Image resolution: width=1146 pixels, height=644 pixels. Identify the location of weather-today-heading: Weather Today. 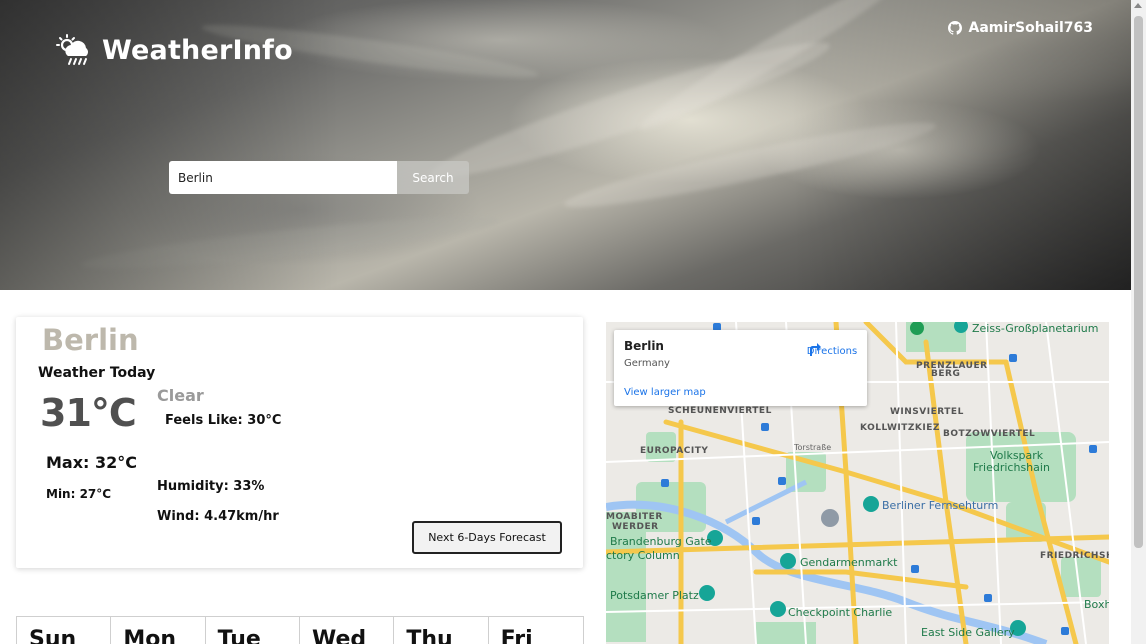
(97, 373).